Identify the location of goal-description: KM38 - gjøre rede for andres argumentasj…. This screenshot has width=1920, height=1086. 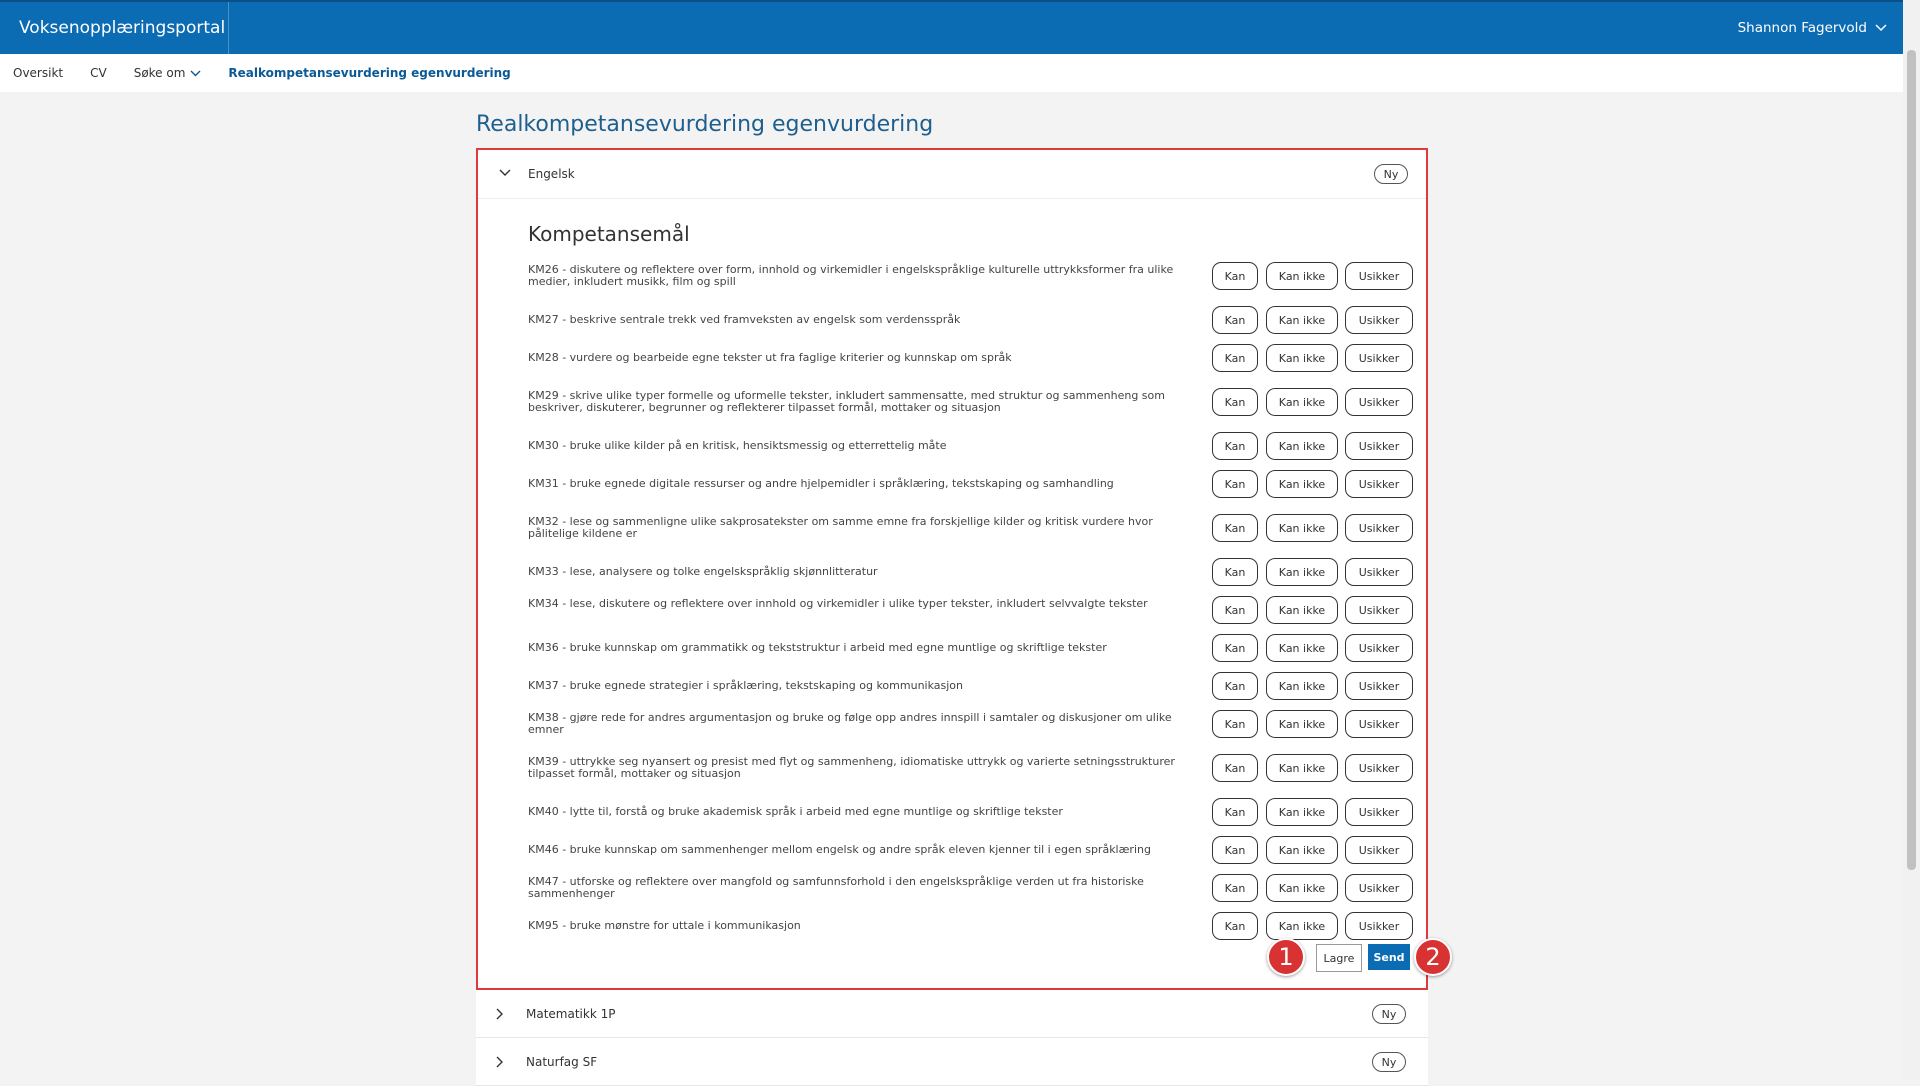
(850, 723).